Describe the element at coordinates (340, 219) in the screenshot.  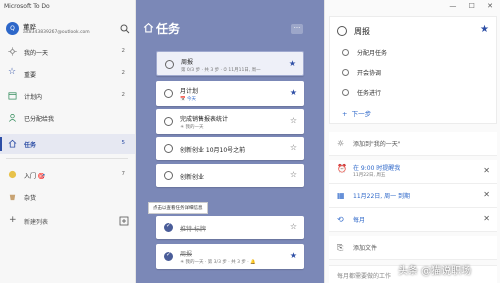
I see `repeat-icon: ⟲` at that location.